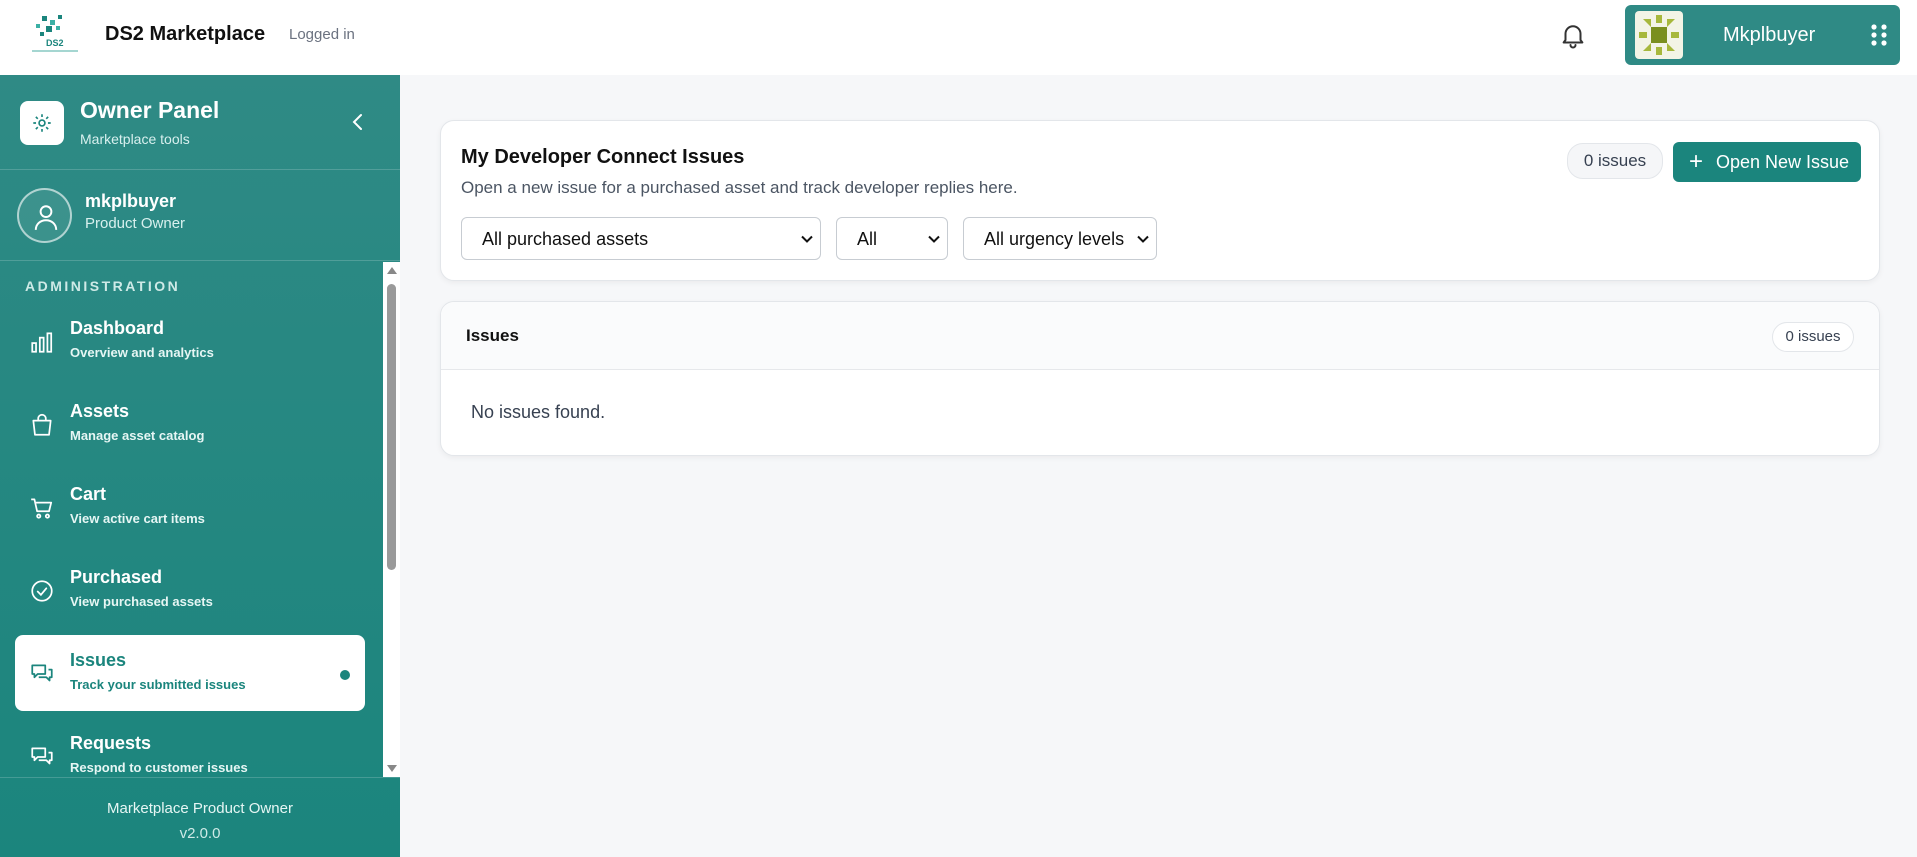 This screenshot has height=857, width=1917. I want to click on sidebar-item-label: Issues, so click(98, 660).